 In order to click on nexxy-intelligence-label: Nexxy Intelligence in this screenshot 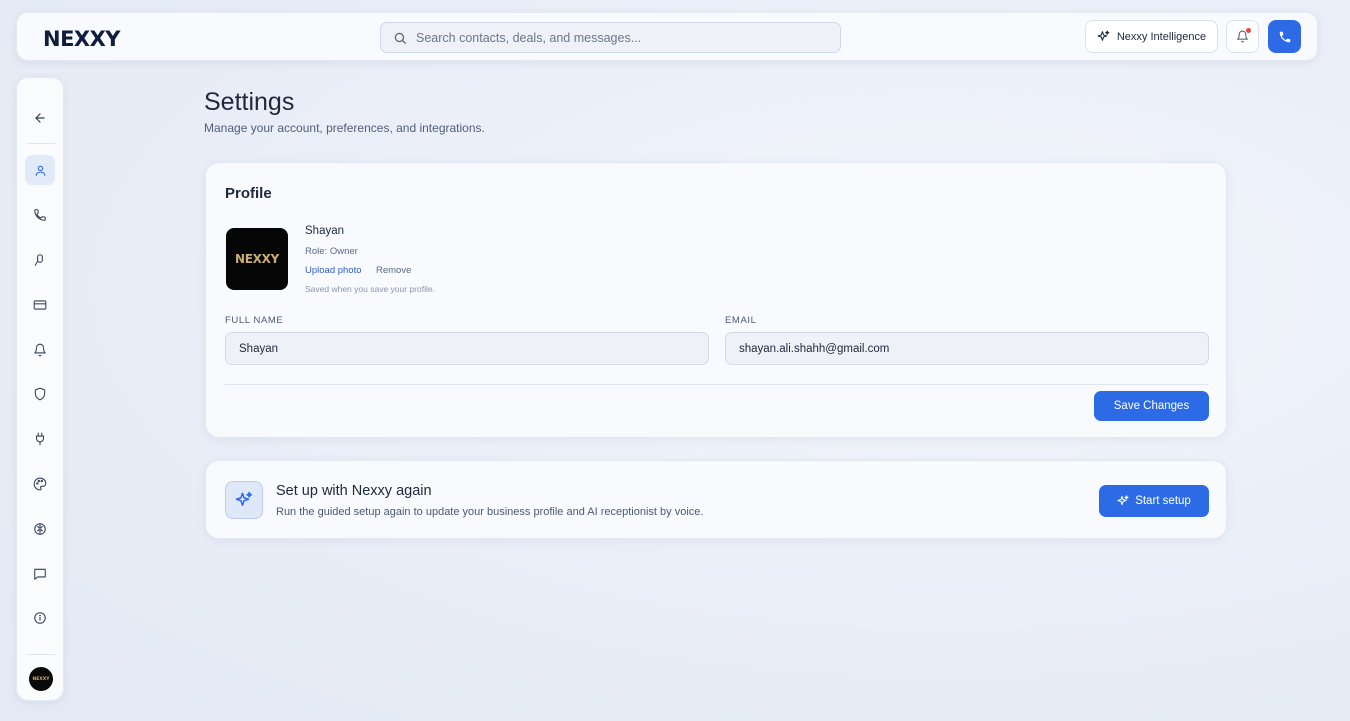, I will do `click(1161, 36)`.